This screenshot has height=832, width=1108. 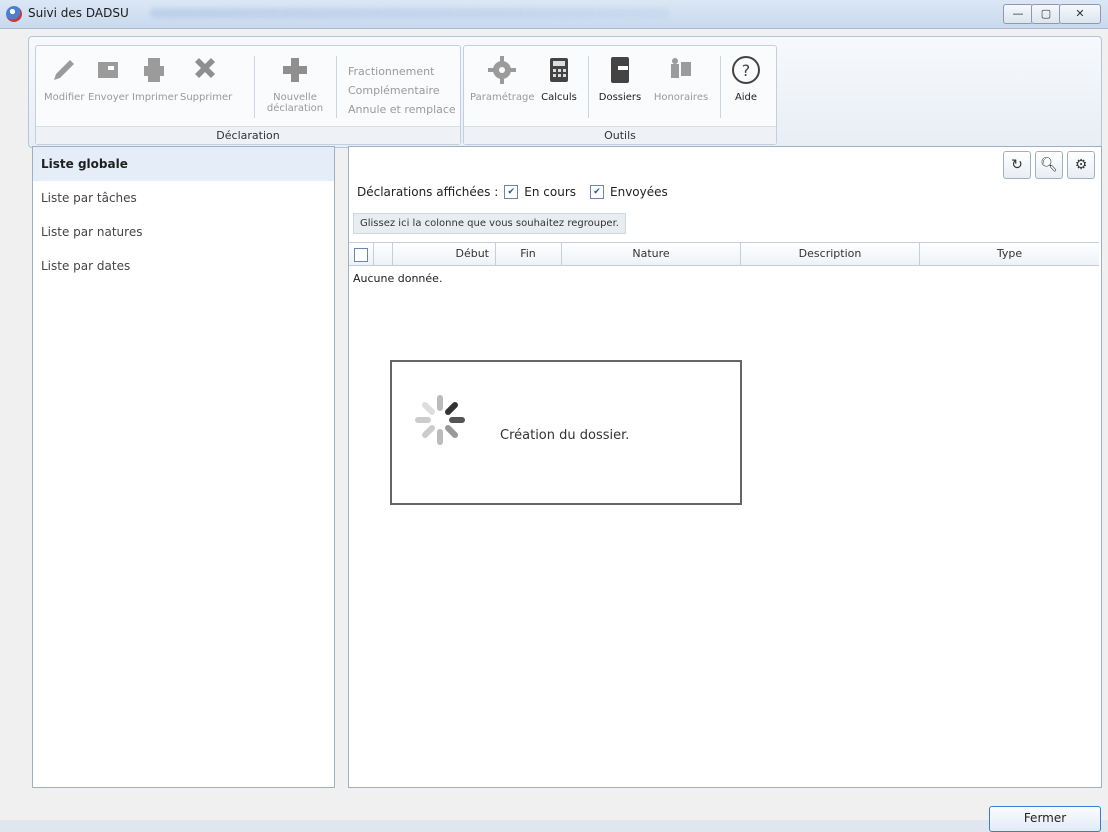 I want to click on app-icon, so click(x=14, y=14).